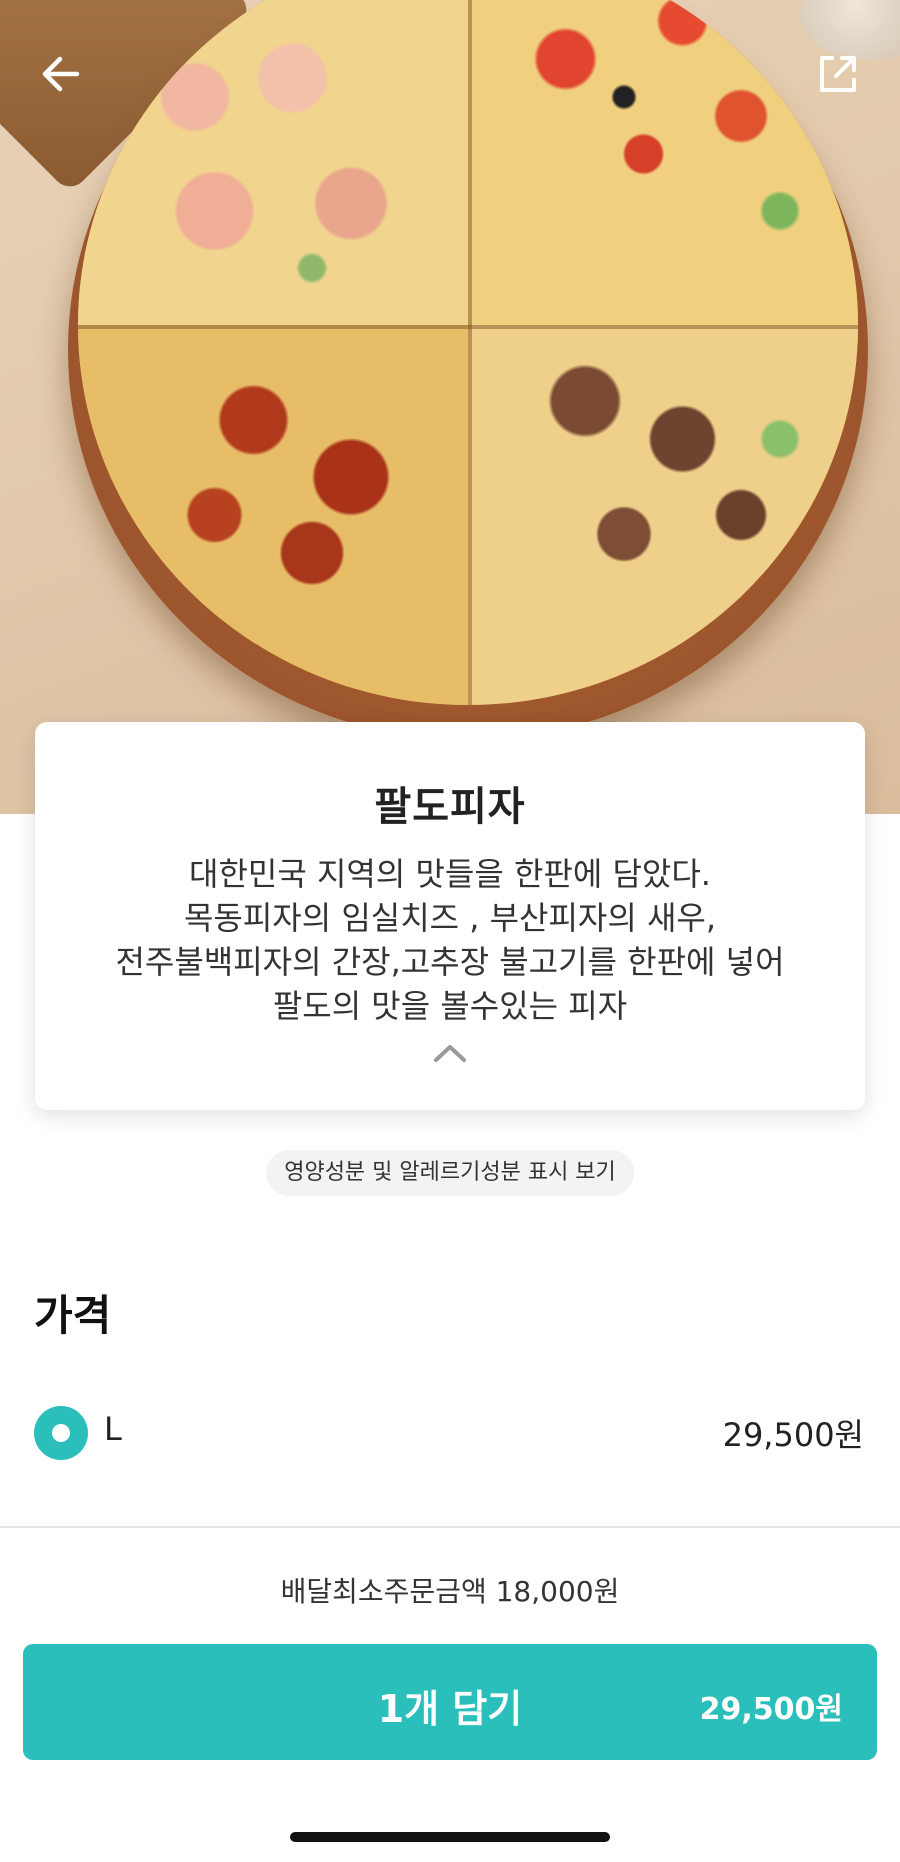 This screenshot has width=900, height=1862. I want to click on add-to-cart-button: 1개 담기 29,500원, so click(450, 1702).